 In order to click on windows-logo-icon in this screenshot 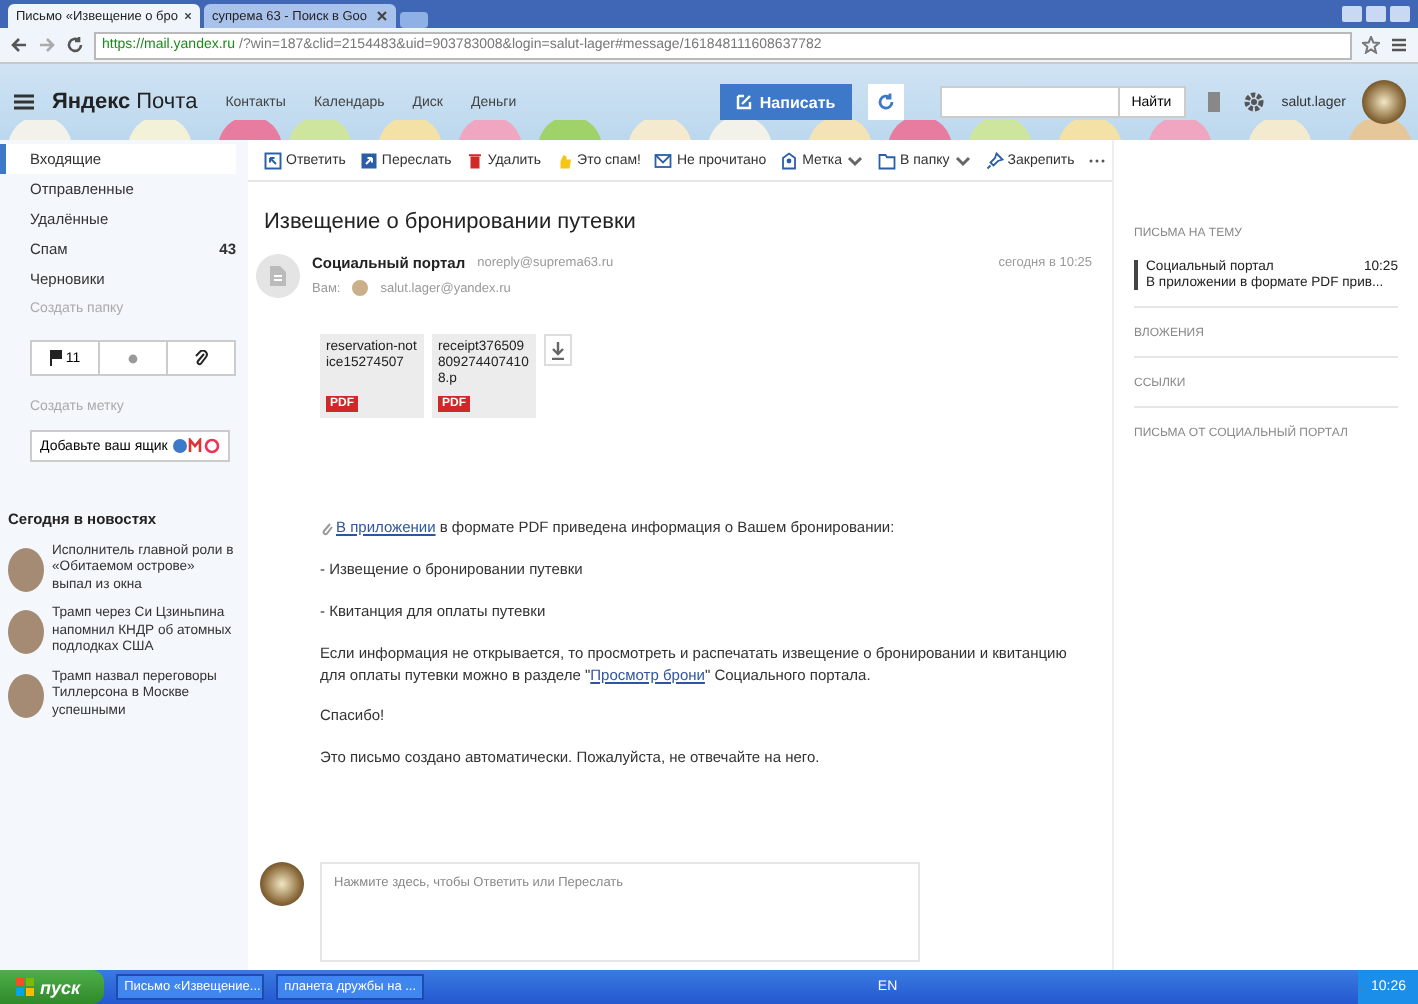, I will do `click(25, 987)`.